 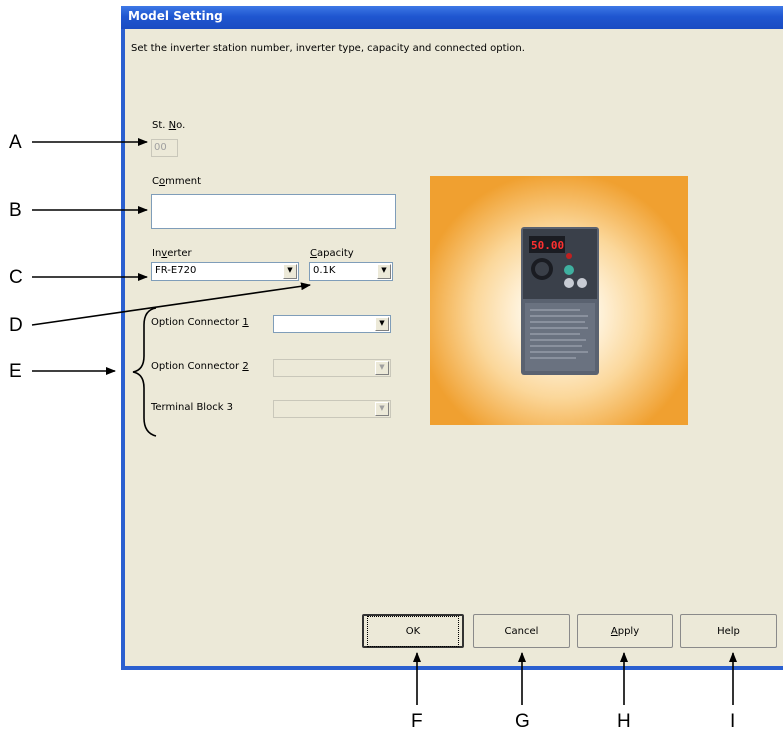 I want to click on callout-label-c: C, so click(x=16, y=277).